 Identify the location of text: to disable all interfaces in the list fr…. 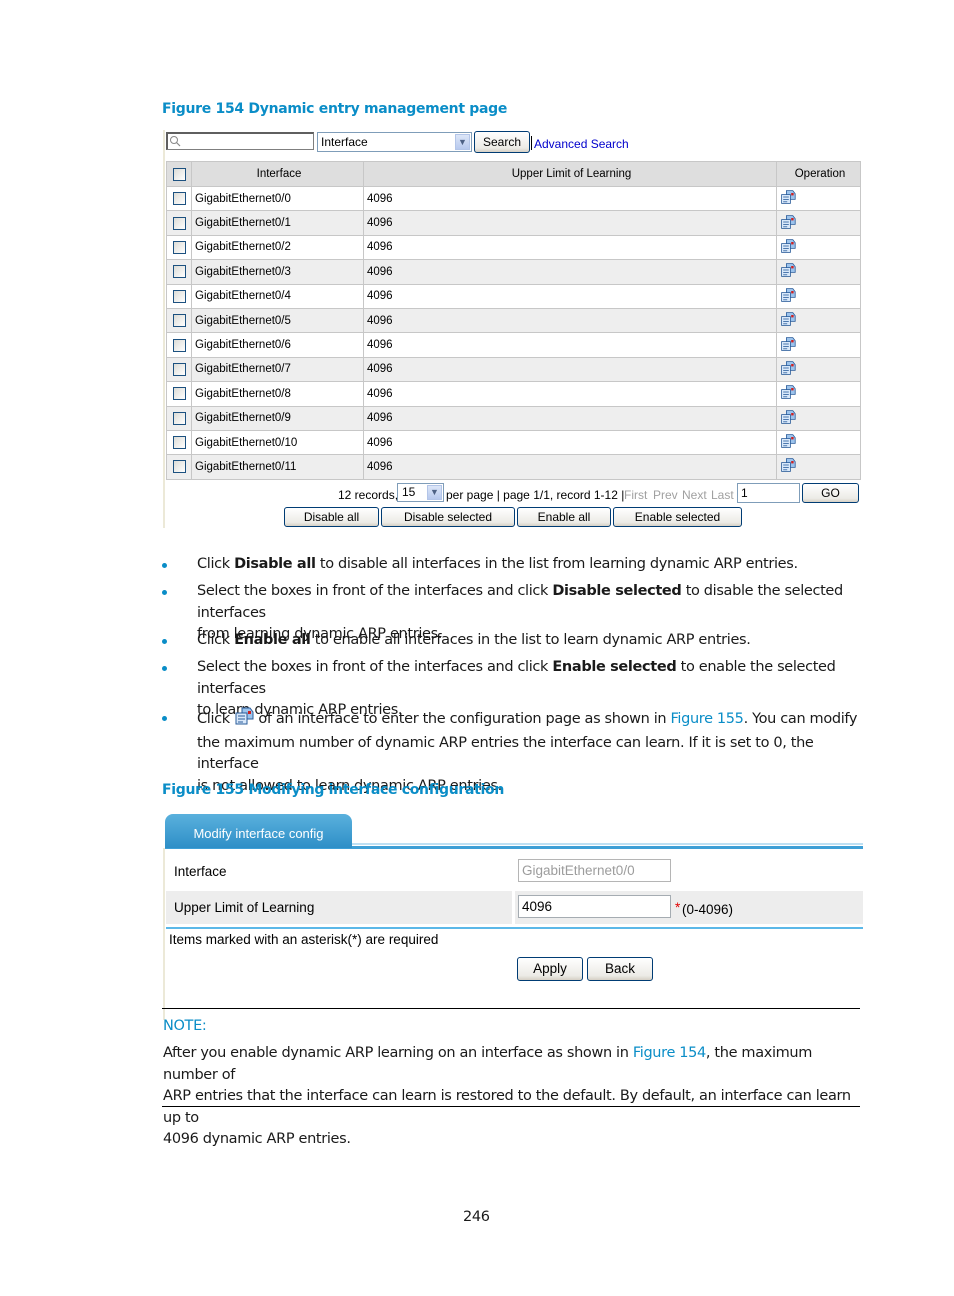
(556, 564).